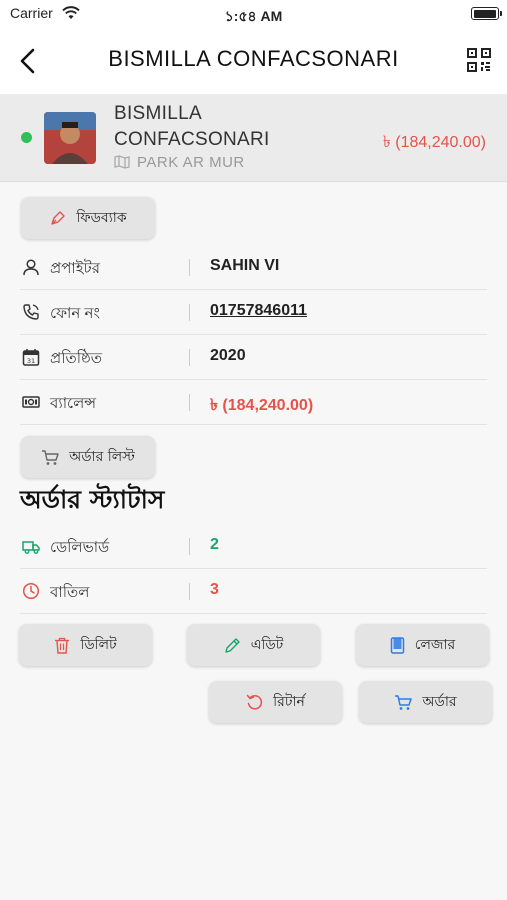  Describe the element at coordinates (434, 142) in the screenshot. I see `header-balance: ৳ (184,240.00)` at that location.